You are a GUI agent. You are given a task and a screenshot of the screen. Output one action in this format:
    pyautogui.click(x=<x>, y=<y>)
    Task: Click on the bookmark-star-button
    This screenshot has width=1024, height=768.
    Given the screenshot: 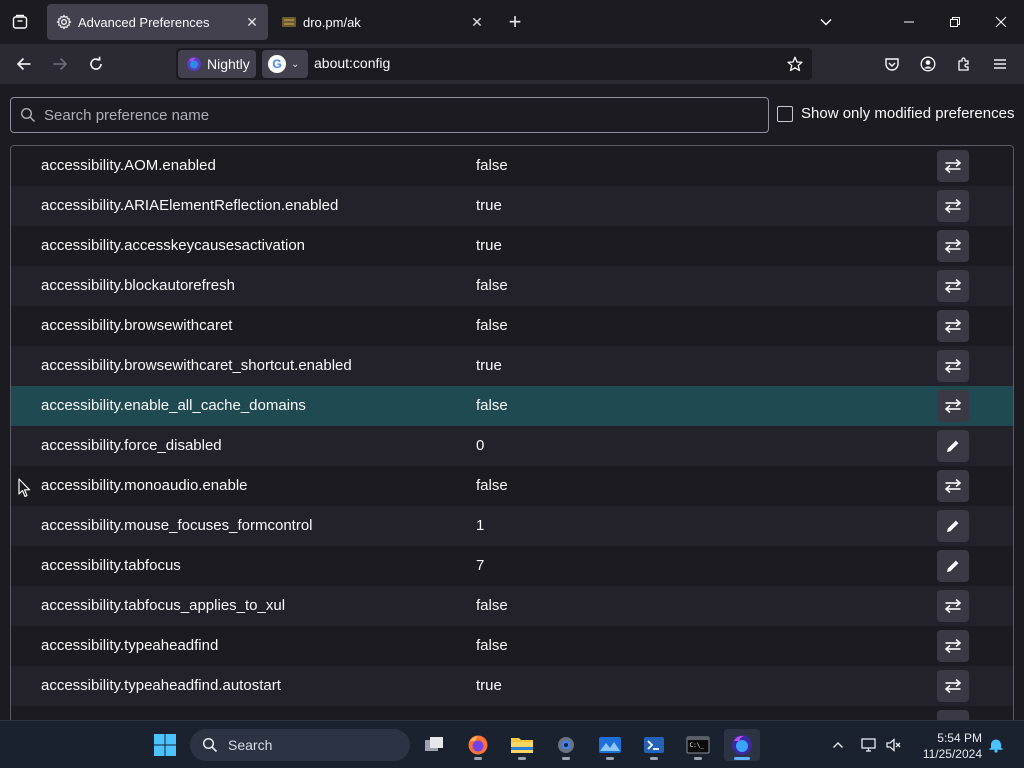 What is the action you would take?
    pyautogui.click(x=795, y=64)
    